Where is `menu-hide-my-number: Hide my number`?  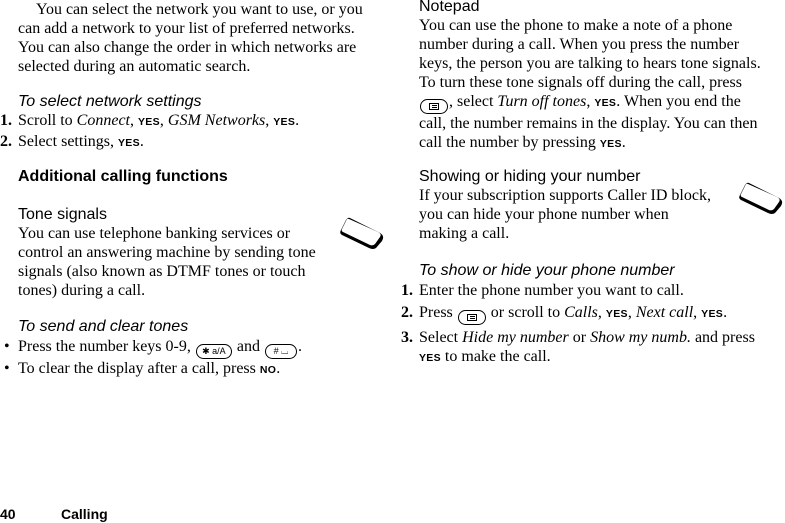 menu-hide-my-number: Hide my number is located at coordinates (515, 337).